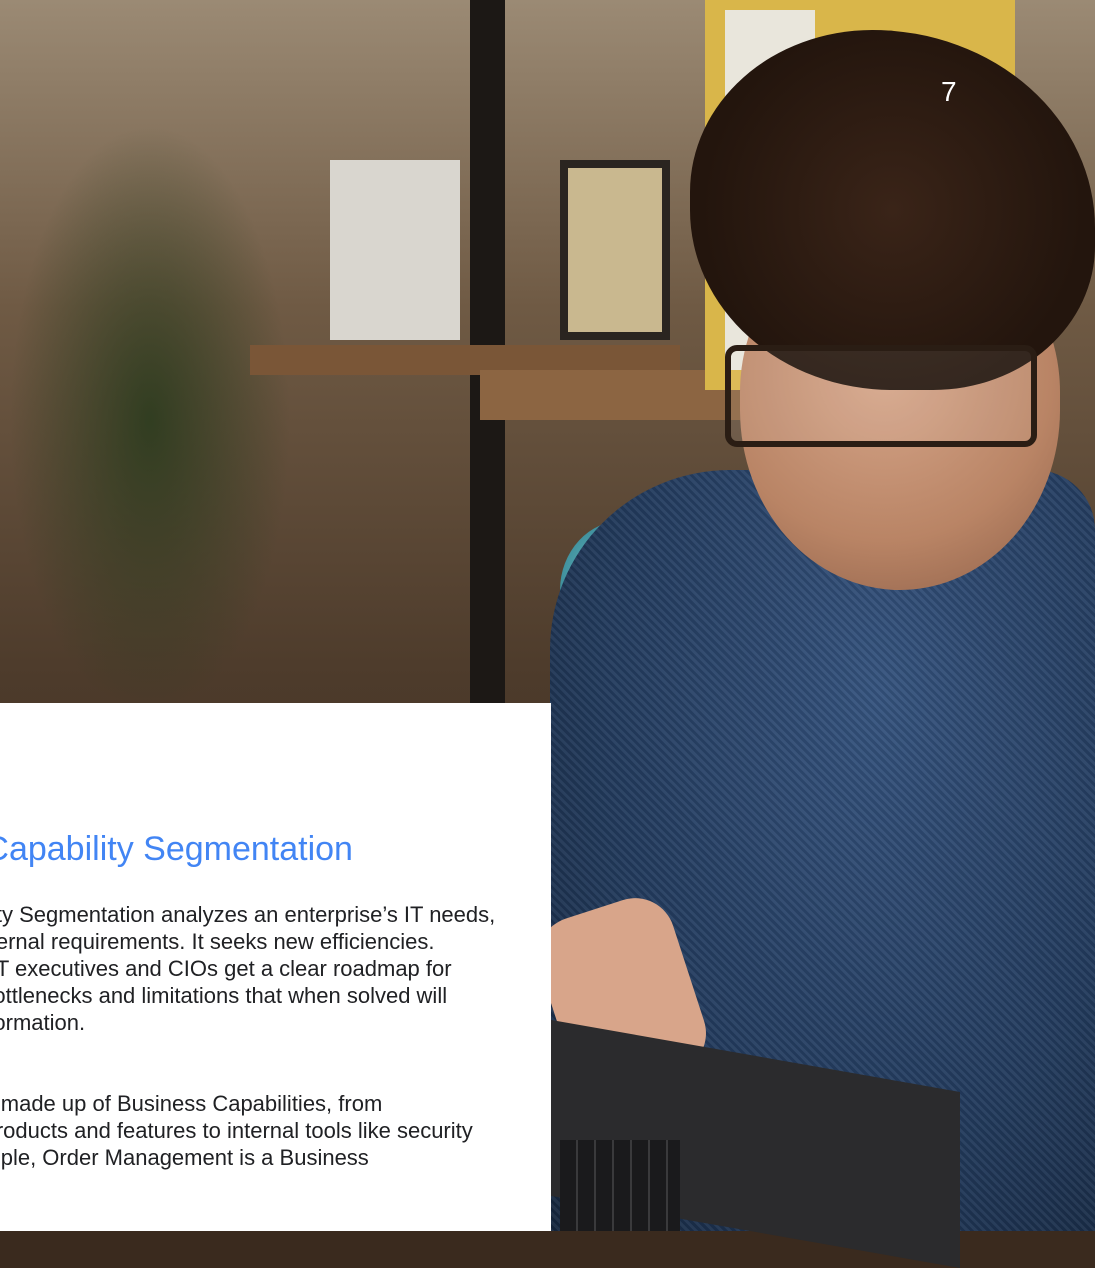 The height and width of the screenshot is (1268, 1095). Describe the element at coordinates (892, 210) in the screenshot. I see `person-hair` at that location.